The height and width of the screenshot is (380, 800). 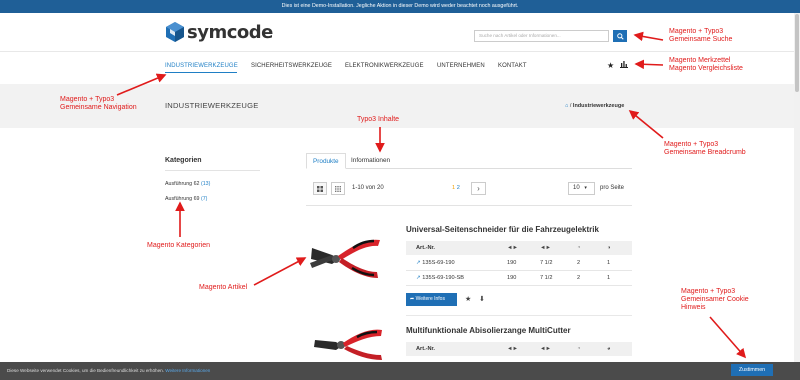 I want to click on annotation-artikel: Magento Artikel, so click(x=223, y=288).